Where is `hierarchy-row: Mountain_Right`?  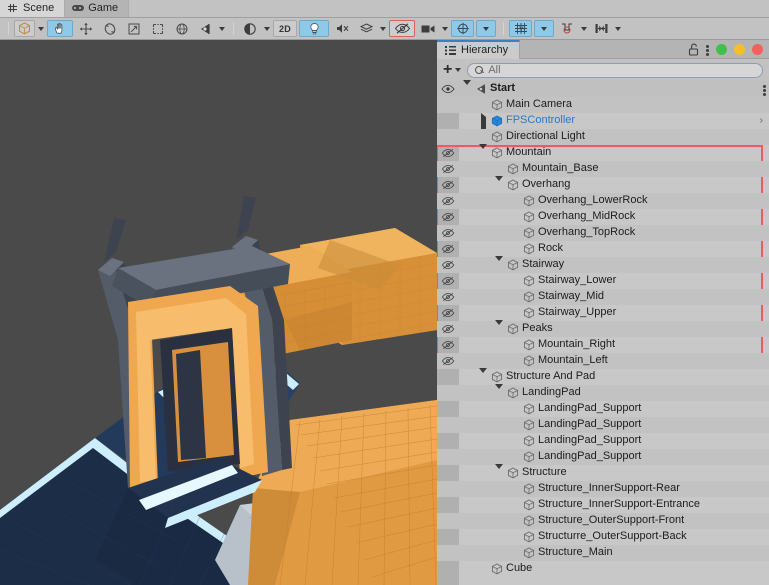
hierarchy-row: Mountain_Right is located at coordinates (603, 345).